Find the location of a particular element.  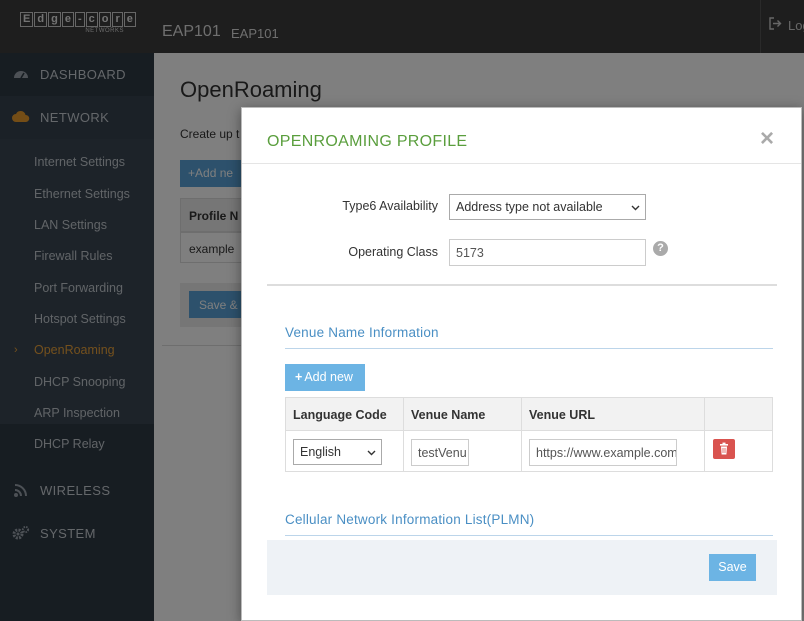

column-header-venue-name: Venue Name is located at coordinates (448, 415).